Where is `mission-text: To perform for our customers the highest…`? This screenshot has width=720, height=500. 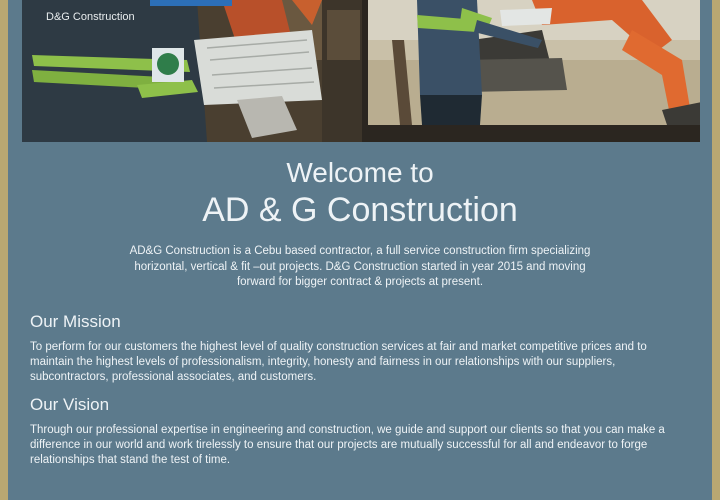 mission-text: To perform for our customers the highest… is located at coordinates (338, 362).